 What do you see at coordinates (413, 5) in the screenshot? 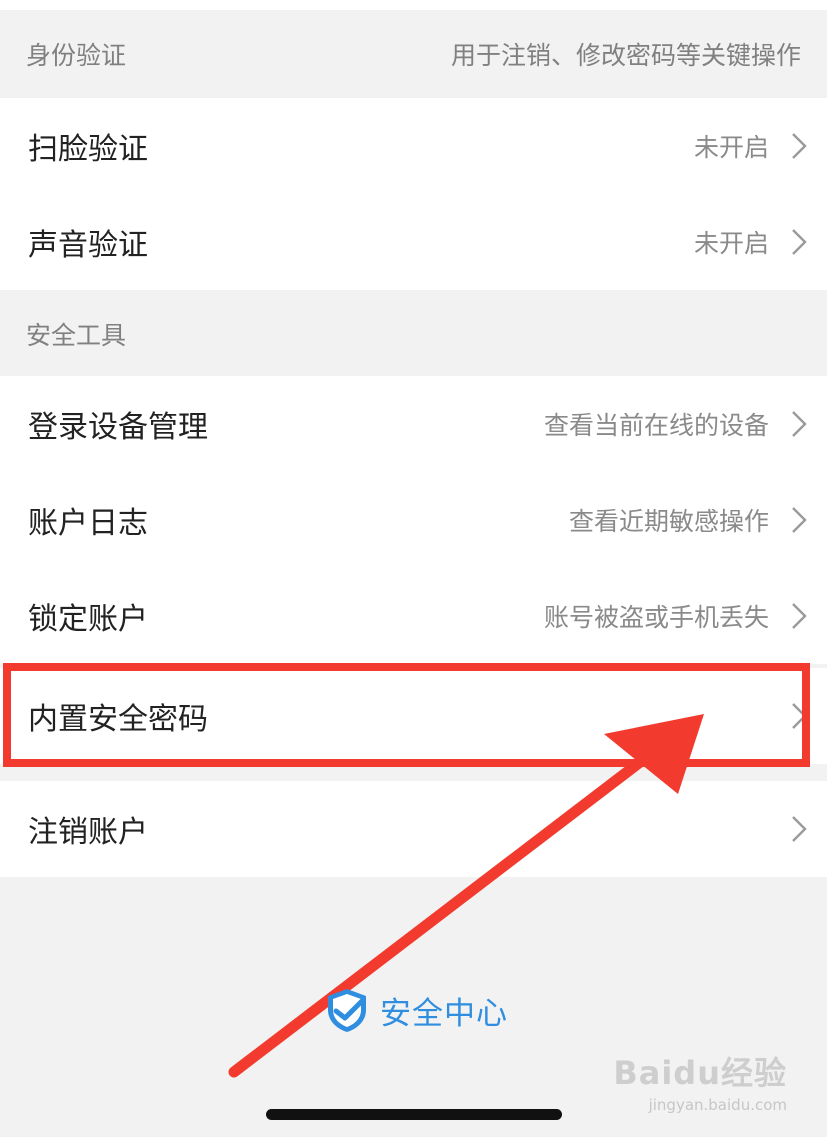
I see `top-strip` at bounding box center [413, 5].